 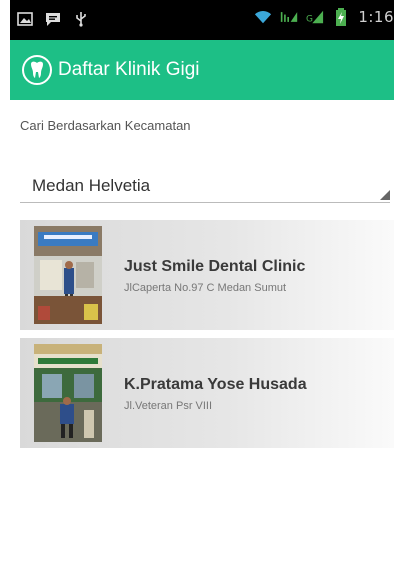 I want to click on battery-icon, so click(x=341, y=17).